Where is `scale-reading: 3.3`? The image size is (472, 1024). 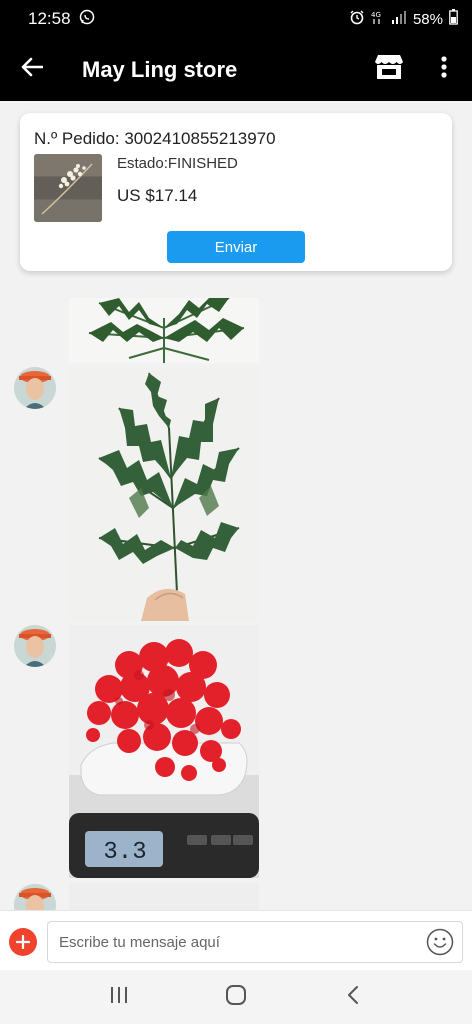 scale-reading: 3.3 is located at coordinates (124, 852).